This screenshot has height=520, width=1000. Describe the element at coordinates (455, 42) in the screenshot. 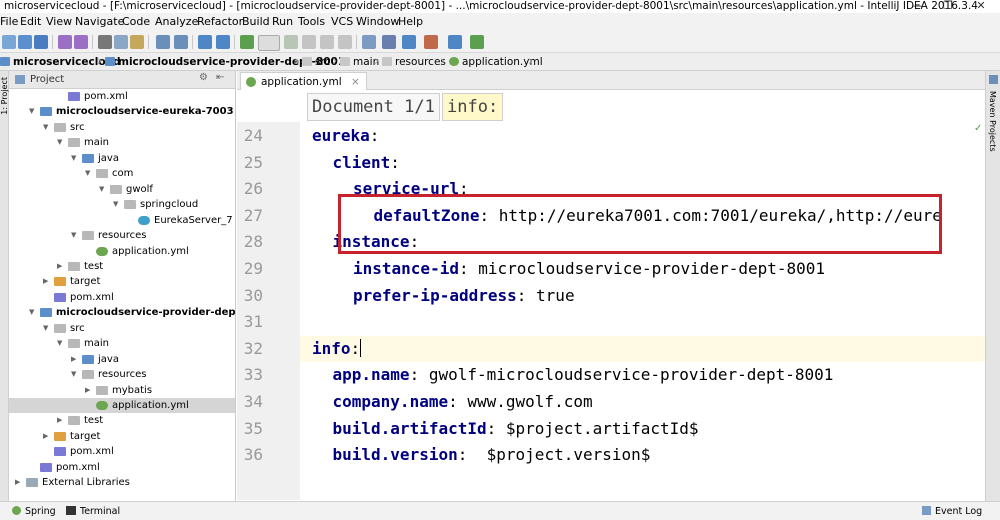

I see `help-icon` at that location.